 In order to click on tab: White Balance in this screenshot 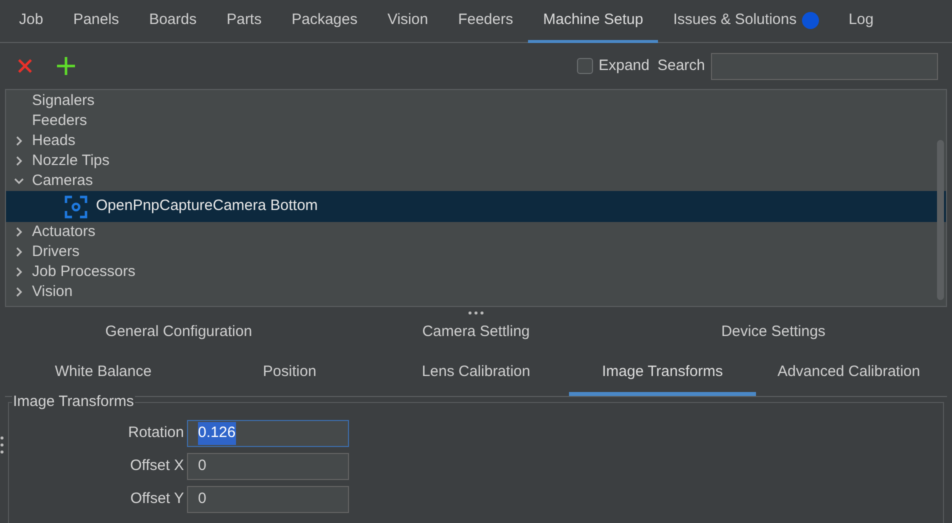, I will do `click(103, 374)`.